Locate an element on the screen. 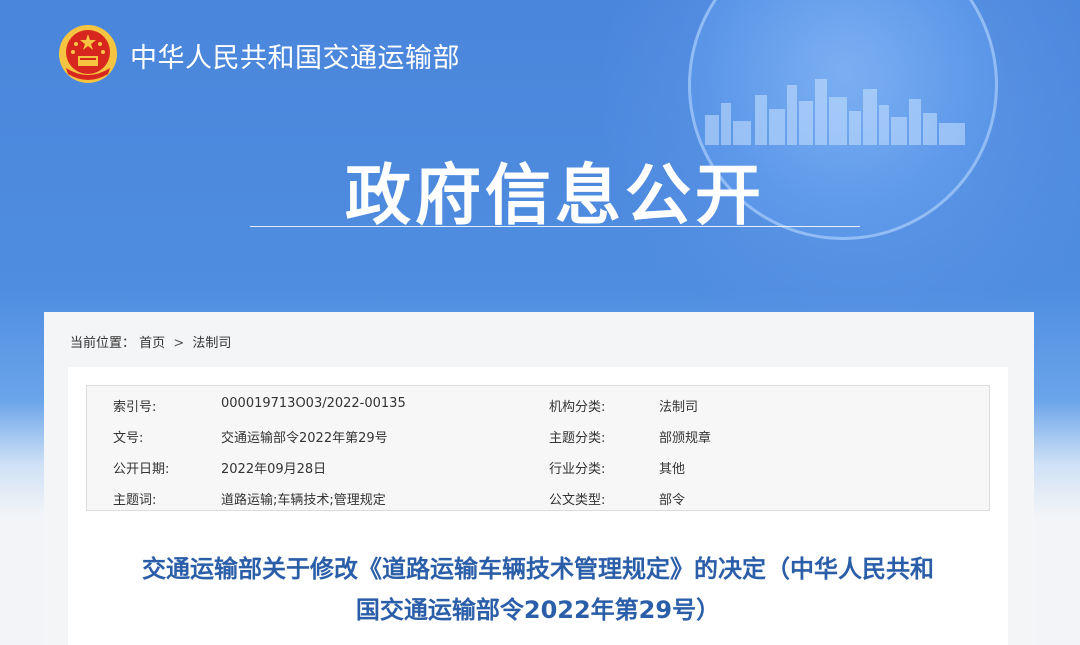 The image size is (1080, 645). meta-value: 道路运输;车辆技术;管理规定 is located at coordinates (303, 500).